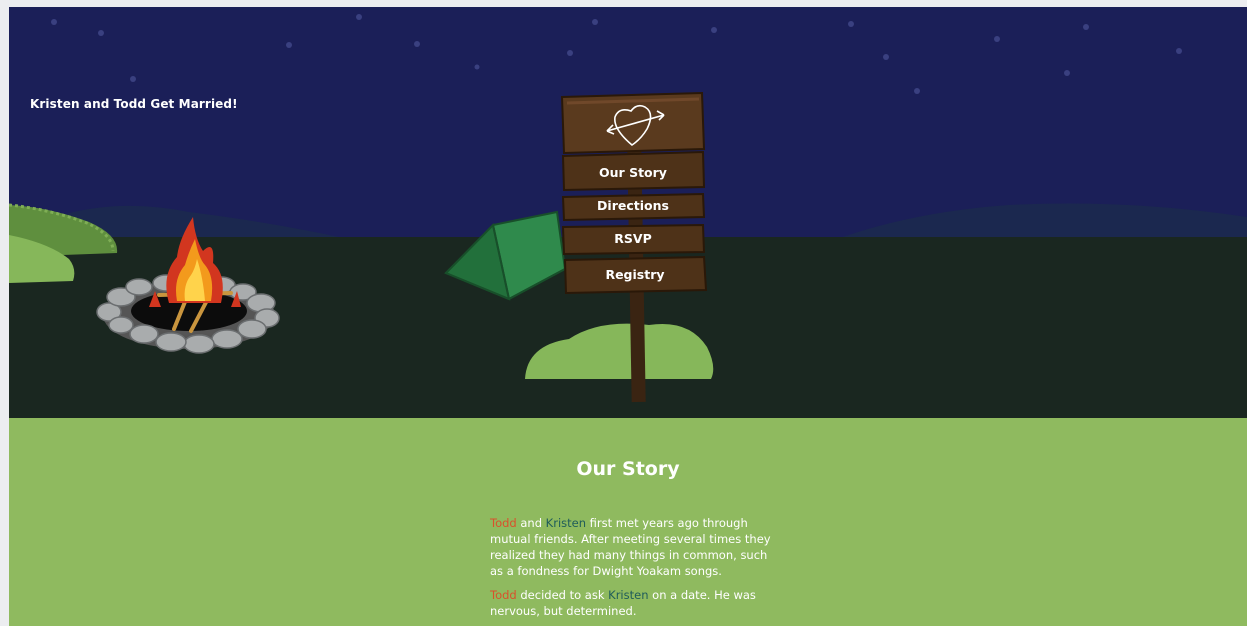  Describe the element at coordinates (633, 238) in the screenshot. I see `nav-rsvp: RSVP` at that location.